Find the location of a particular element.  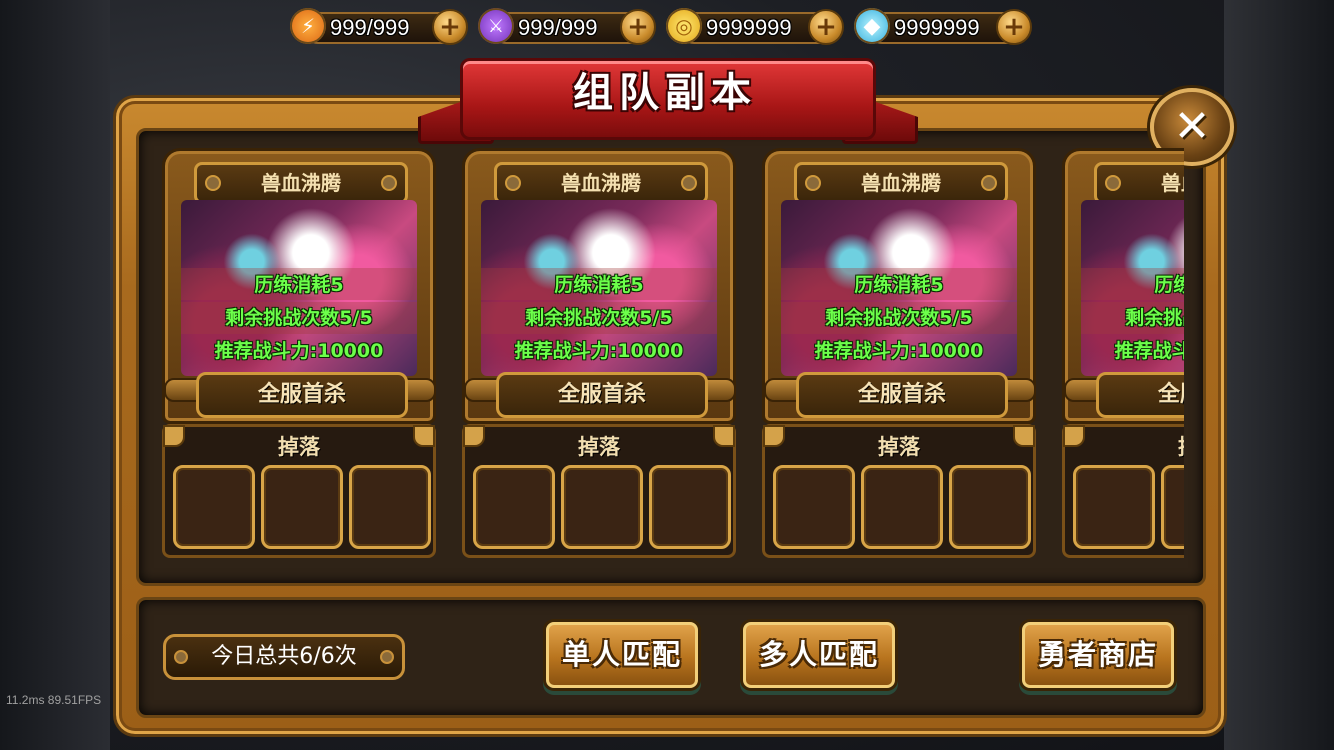

hero-shop-button: 勇者商店 is located at coordinates (1098, 655).